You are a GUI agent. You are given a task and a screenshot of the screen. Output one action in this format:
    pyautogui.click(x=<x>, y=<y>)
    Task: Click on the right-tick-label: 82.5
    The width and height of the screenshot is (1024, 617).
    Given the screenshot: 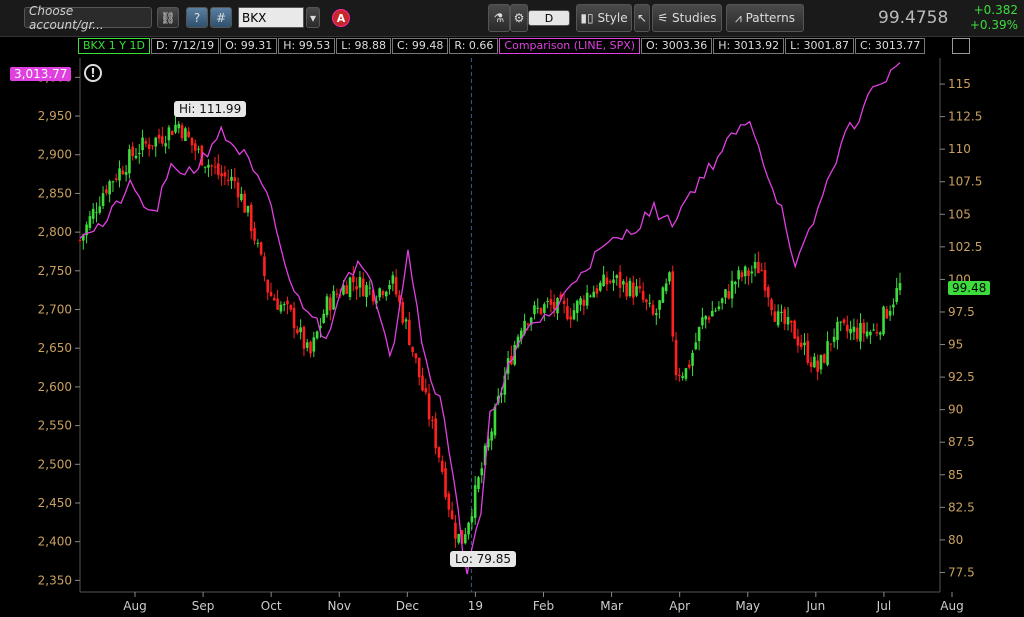 What is the action you would take?
    pyautogui.click(x=961, y=507)
    